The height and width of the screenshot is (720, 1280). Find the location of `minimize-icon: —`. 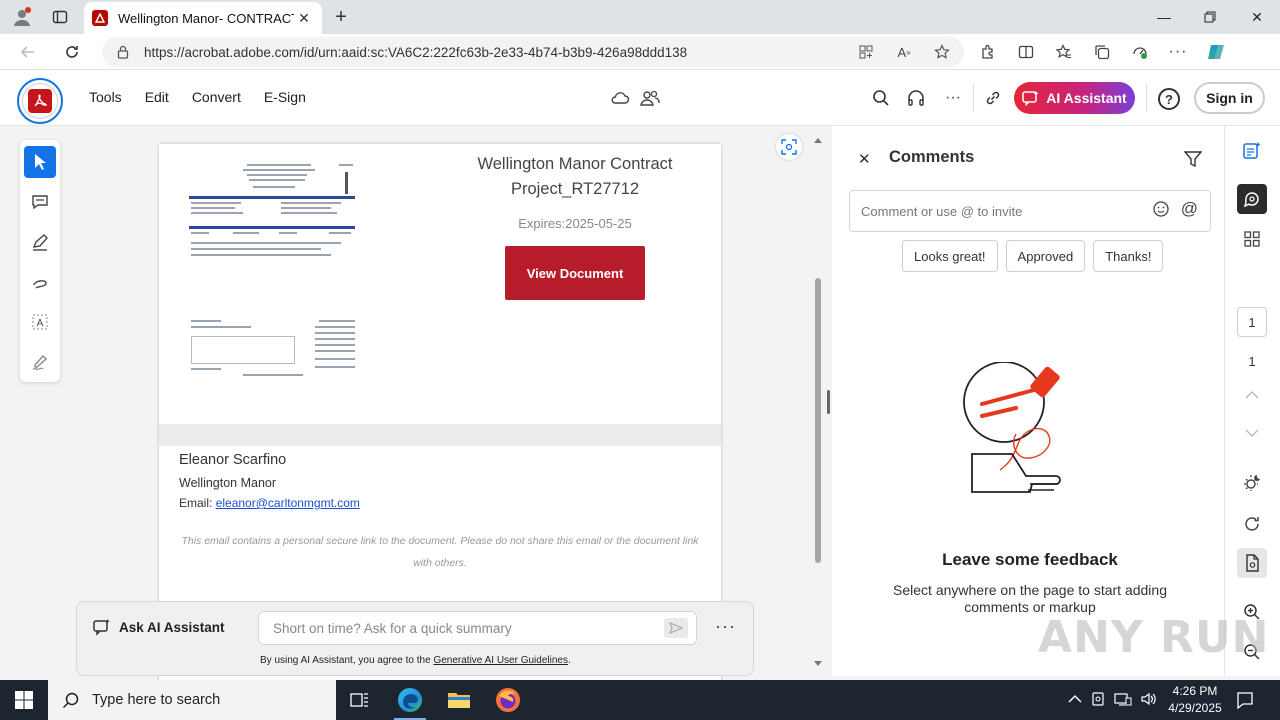

minimize-icon: — is located at coordinates (1164, 17).